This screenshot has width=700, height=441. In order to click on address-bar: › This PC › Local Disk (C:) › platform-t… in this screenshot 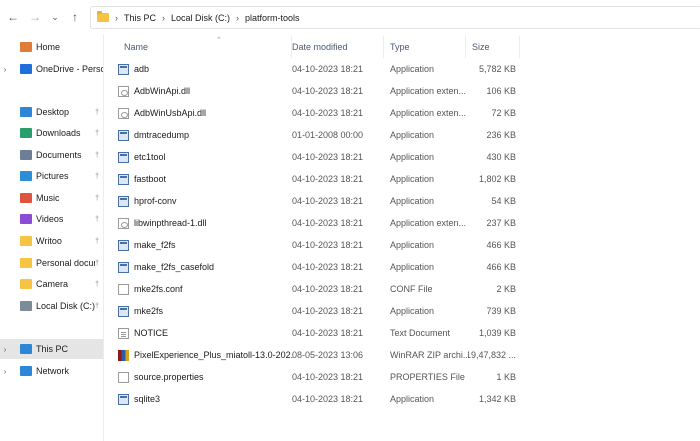, I will do `click(395, 17)`.